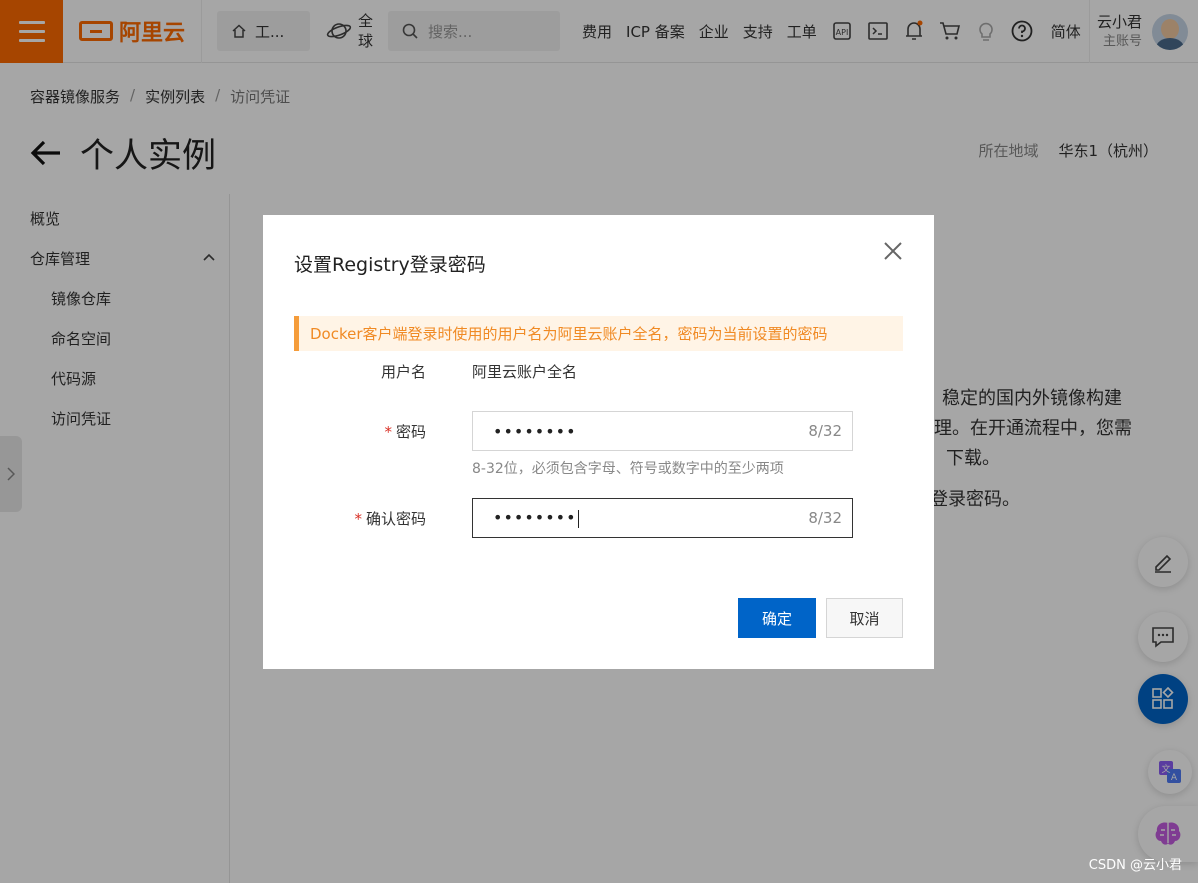  What do you see at coordinates (628, 469) in the screenshot?
I see `password-hint: 8-32位，必须包含字母、符号或数字中的至少两项` at bounding box center [628, 469].